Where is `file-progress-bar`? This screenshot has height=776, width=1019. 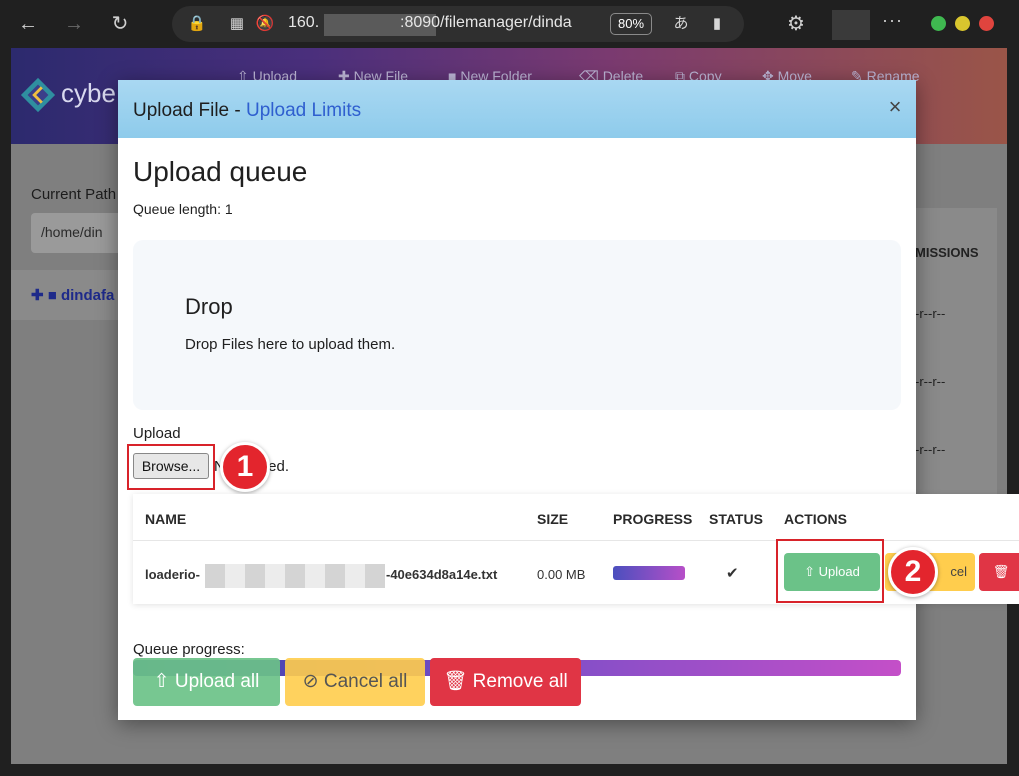 file-progress-bar is located at coordinates (649, 573).